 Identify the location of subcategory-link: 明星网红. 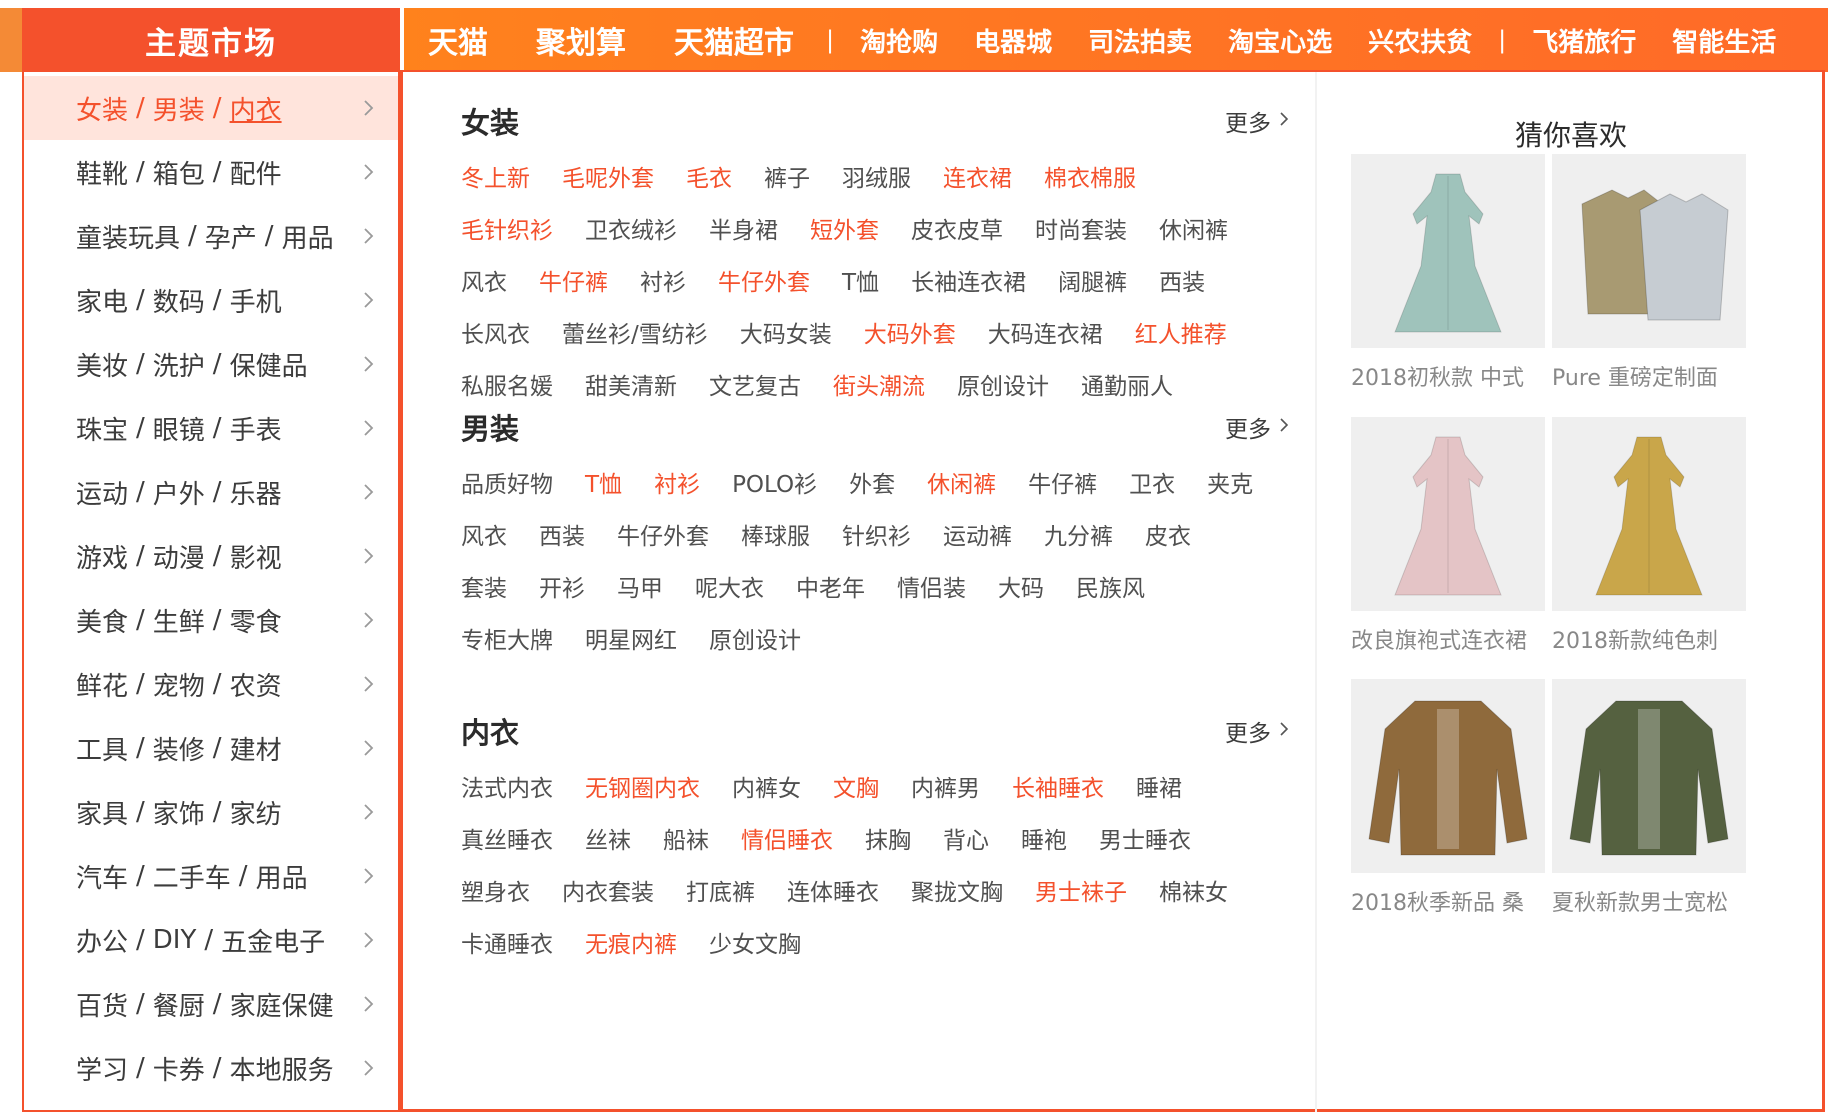
(631, 652).